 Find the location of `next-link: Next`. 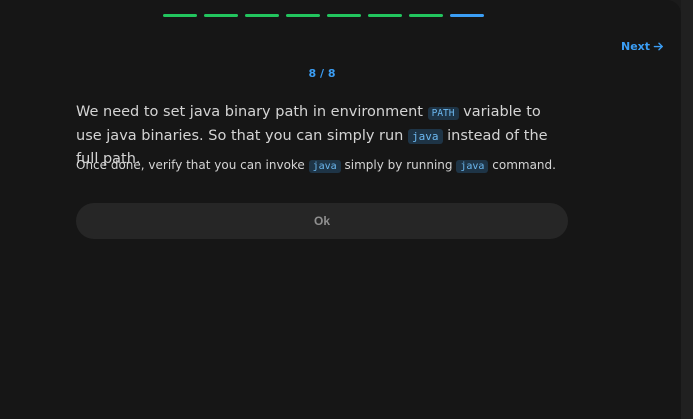

next-link: Next is located at coordinates (642, 46).